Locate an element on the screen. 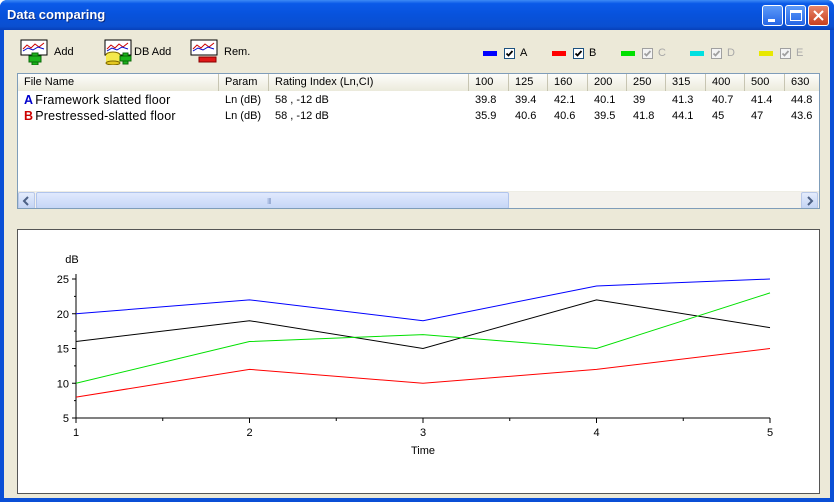  value-cell: 40.7 is located at coordinates (723, 100).